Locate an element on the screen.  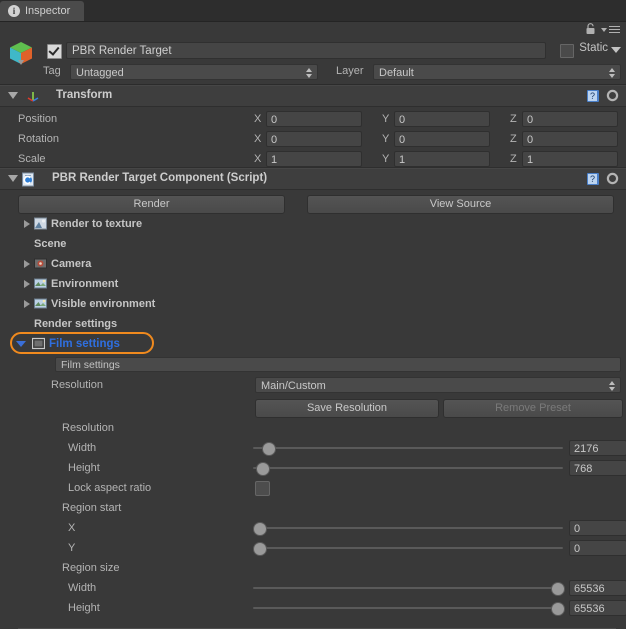
texture-icon is located at coordinates (40, 223).